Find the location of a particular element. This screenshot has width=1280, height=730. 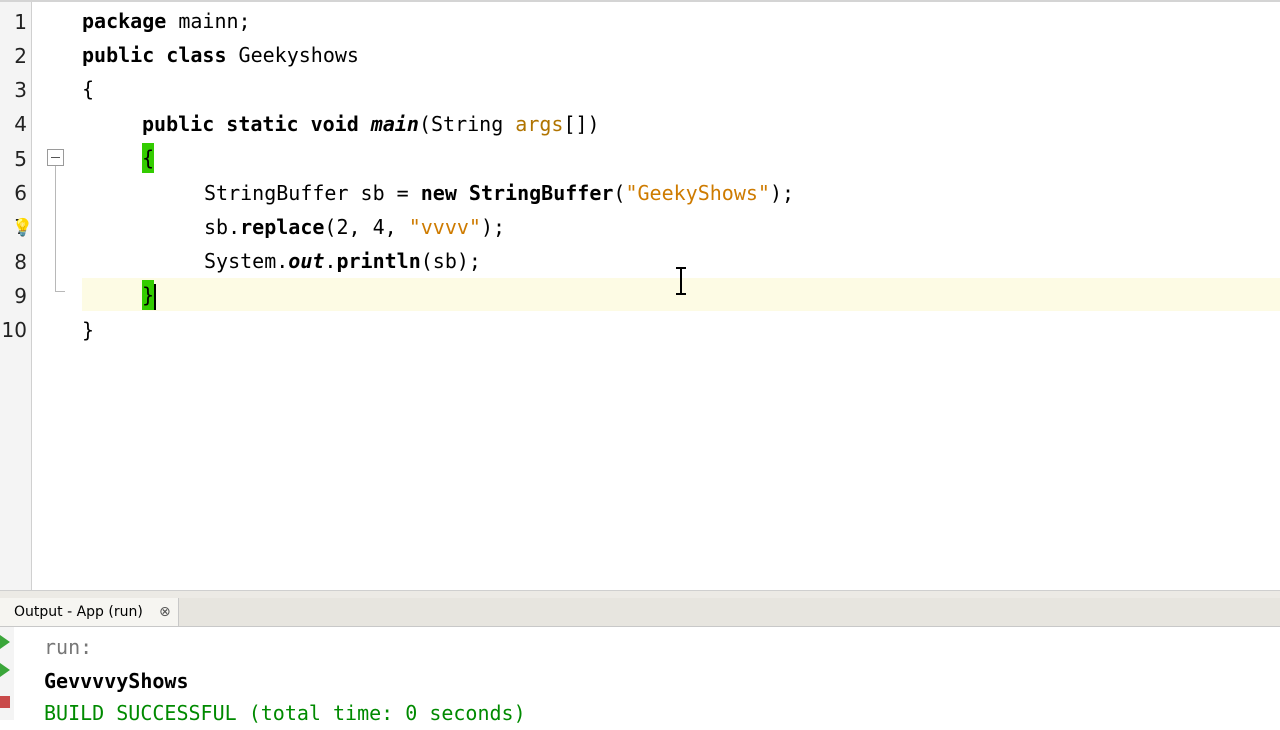

code-line-9: } is located at coordinates (149, 295).